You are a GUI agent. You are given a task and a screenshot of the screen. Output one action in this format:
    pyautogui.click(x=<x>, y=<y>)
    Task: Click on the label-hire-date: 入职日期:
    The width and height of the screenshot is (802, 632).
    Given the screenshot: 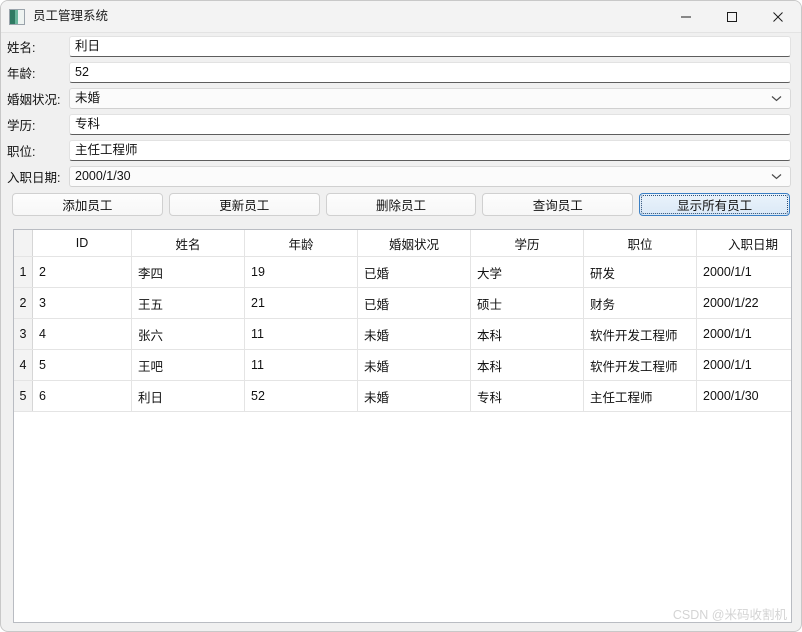 What is the action you would take?
    pyautogui.click(x=34, y=177)
    